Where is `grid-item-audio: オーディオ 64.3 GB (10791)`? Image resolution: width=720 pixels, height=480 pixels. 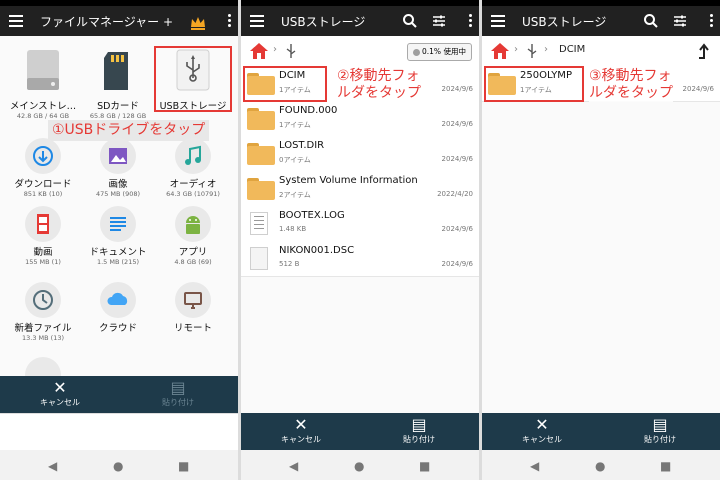
grid-item-audio: オーディオ 64.3 GB (10791) is located at coordinates (193, 168).